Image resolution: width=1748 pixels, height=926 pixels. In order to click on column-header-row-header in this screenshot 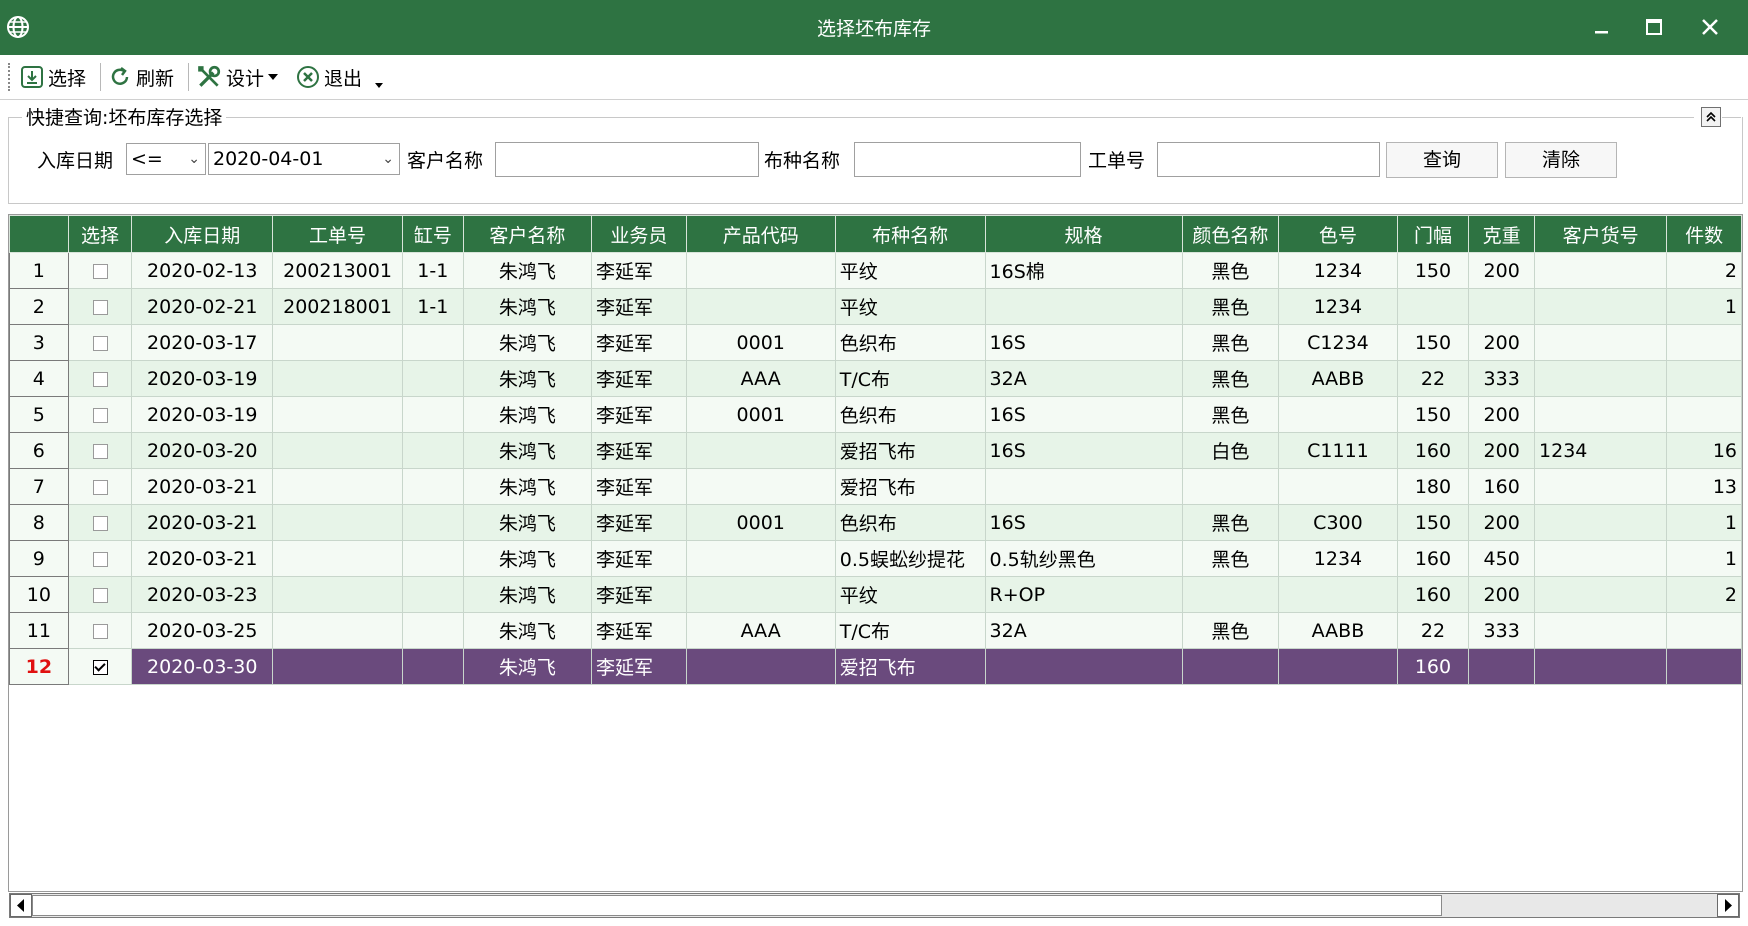, I will do `click(39, 234)`.